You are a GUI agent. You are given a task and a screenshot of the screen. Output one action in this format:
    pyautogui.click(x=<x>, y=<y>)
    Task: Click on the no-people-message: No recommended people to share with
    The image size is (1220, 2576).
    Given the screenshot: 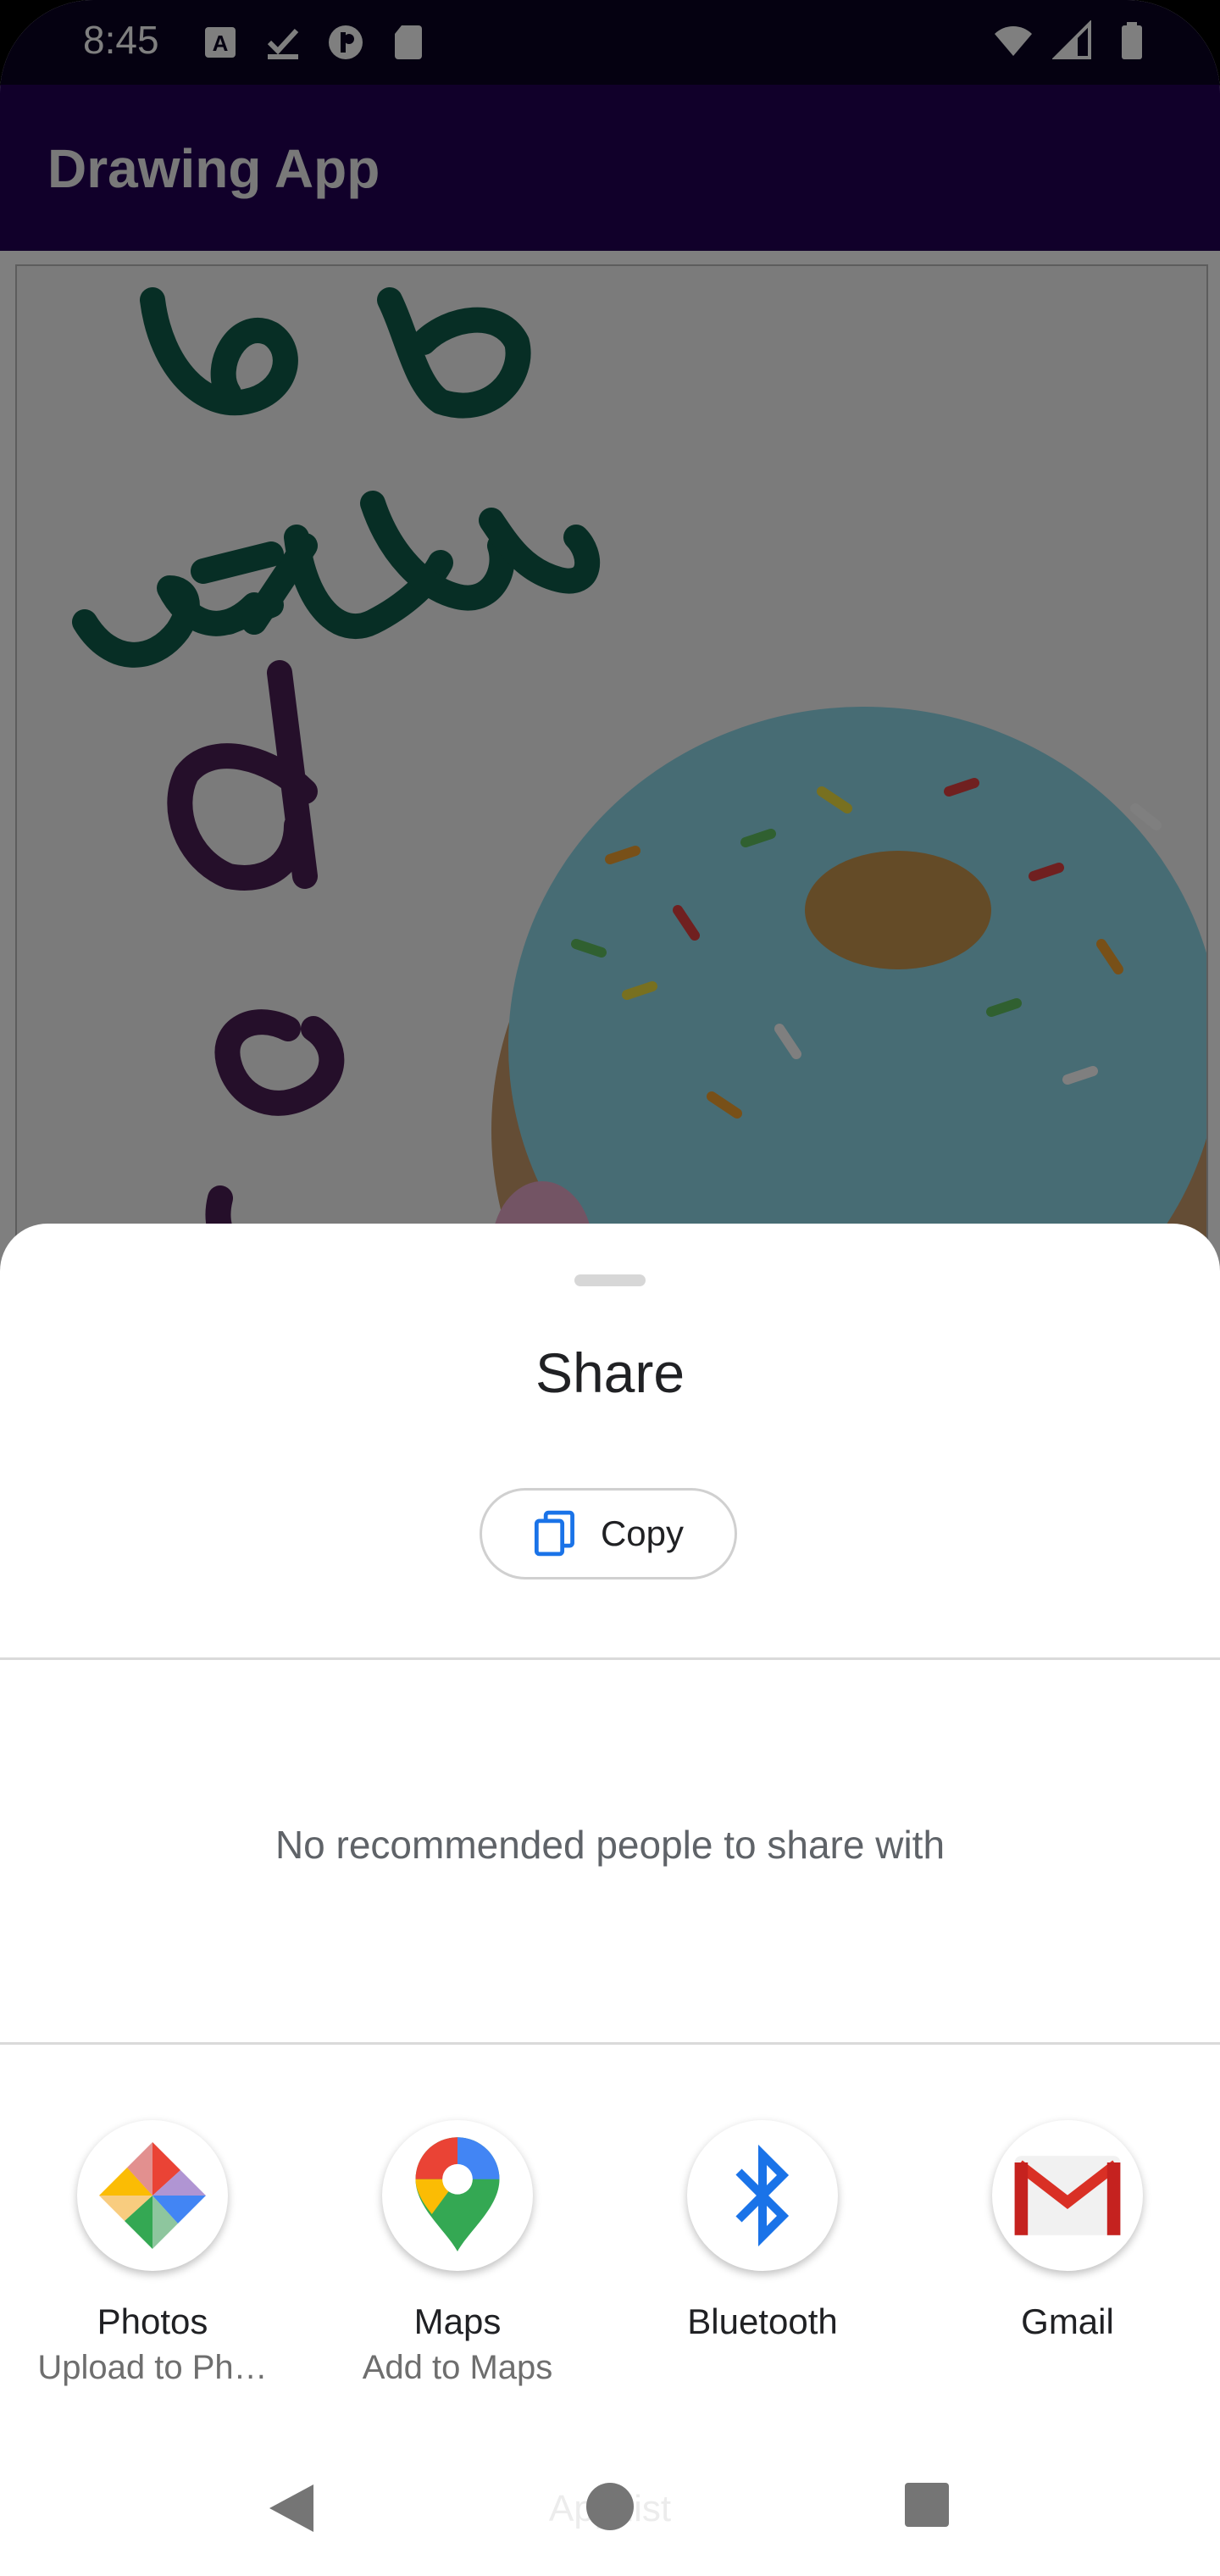 What is the action you would take?
    pyautogui.click(x=610, y=1845)
    